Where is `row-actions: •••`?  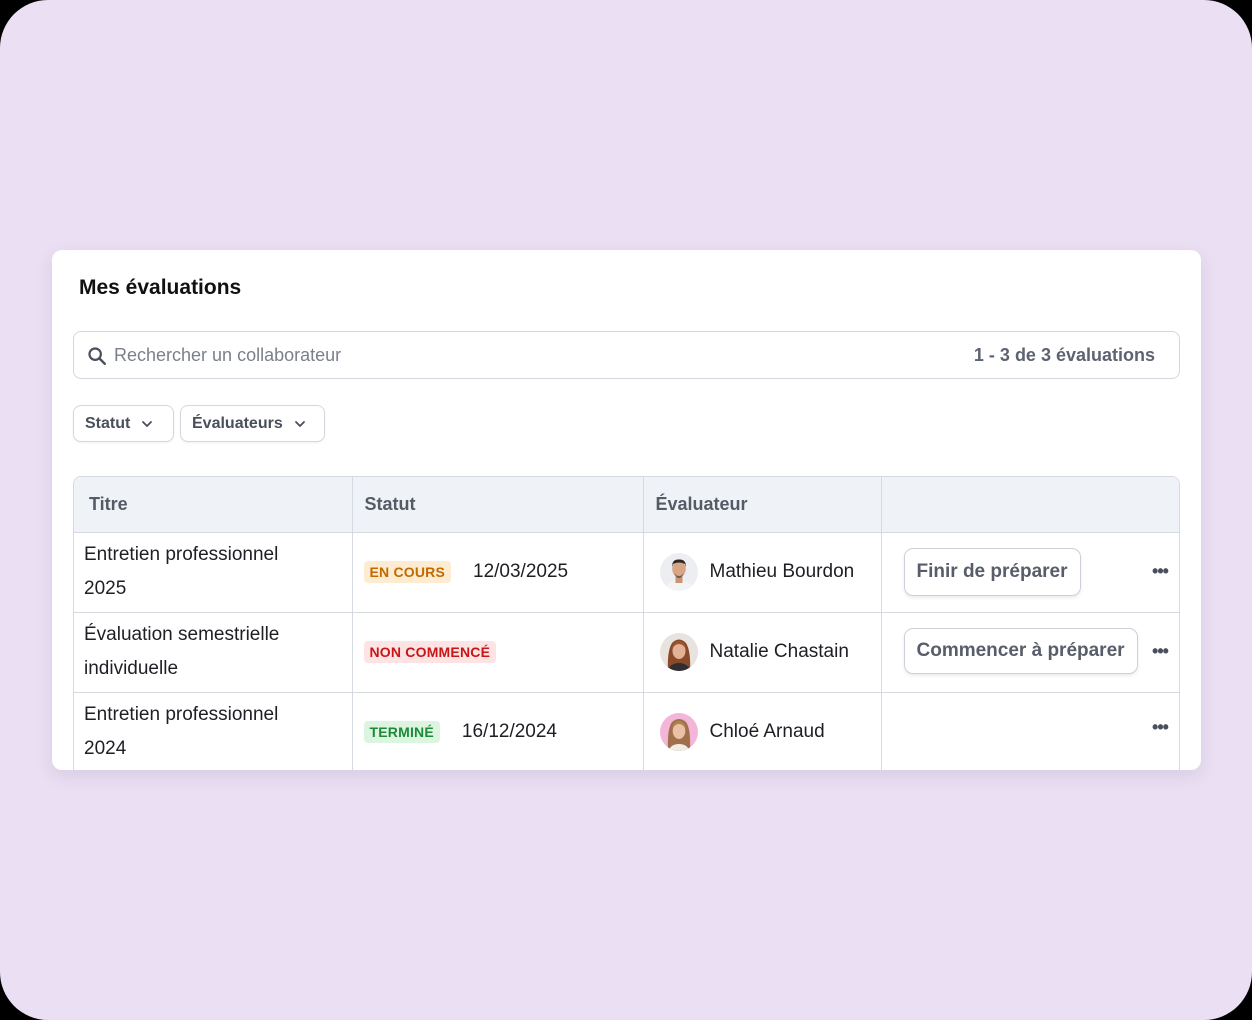 row-actions: ••• is located at coordinates (1030, 731).